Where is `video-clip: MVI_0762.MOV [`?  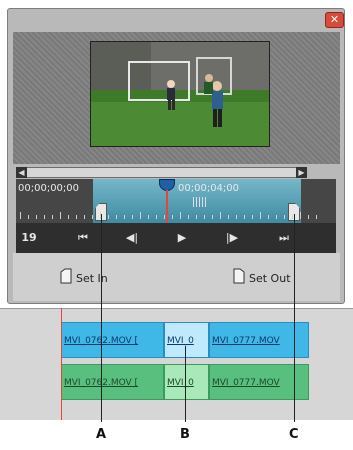 video-clip: MVI_0762.MOV [ is located at coordinates (112, 340).